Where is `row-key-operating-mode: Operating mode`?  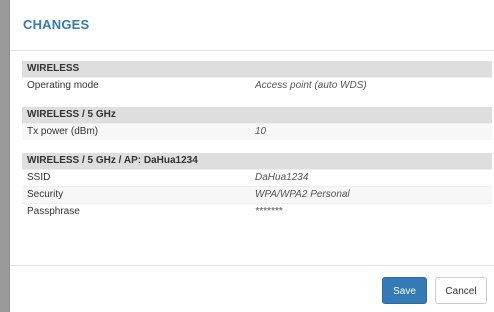 row-key-operating-mode: Operating mode is located at coordinates (63, 85).